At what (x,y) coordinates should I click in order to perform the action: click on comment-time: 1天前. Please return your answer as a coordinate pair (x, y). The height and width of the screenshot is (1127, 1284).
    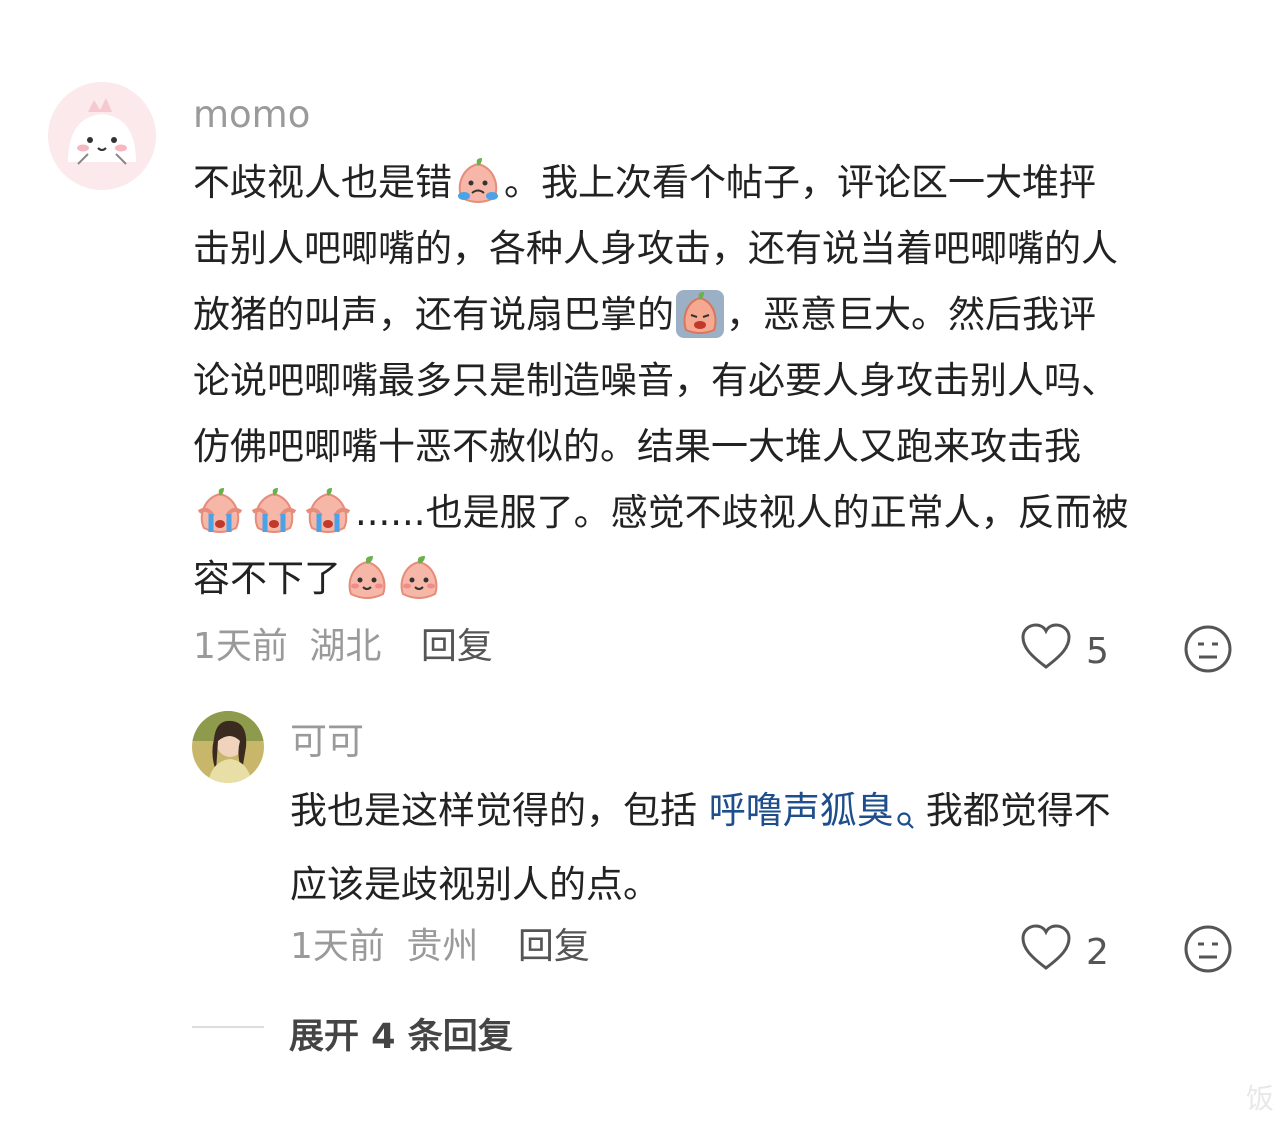
    Looking at the image, I should click on (240, 646).